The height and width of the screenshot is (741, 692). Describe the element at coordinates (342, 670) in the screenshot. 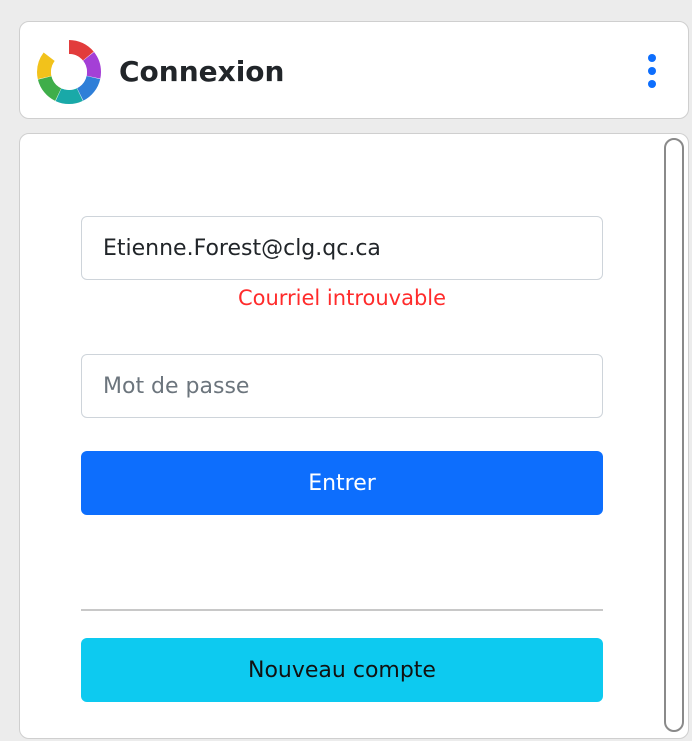

I see `new-account-button: Nouveau compte` at that location.